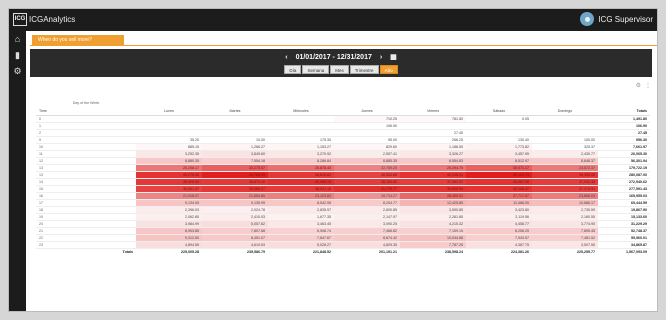  I want to click on more-icon: ⋮, so click(648, 85).